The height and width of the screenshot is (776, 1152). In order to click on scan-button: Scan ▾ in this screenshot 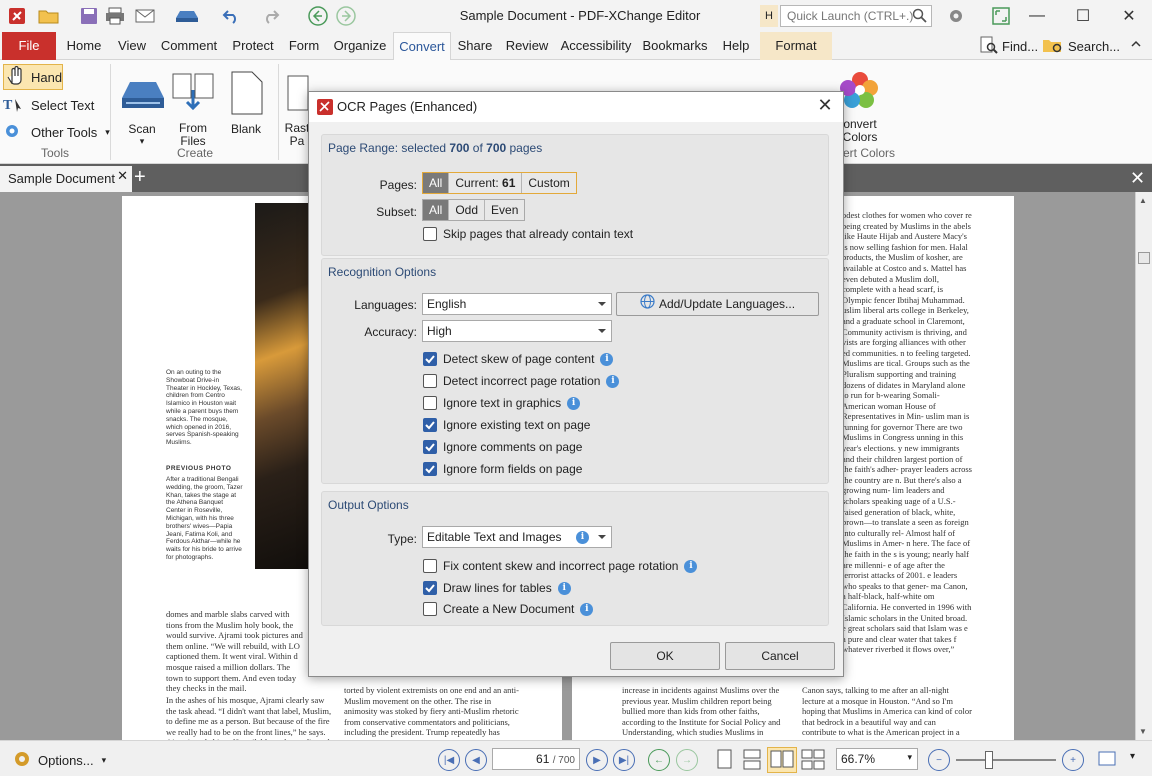, I will do `click(142, 107)`.